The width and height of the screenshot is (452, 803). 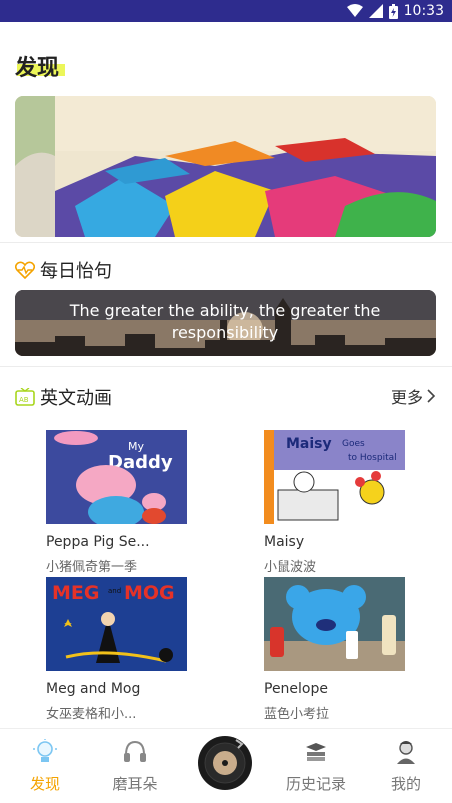 What do you see at coordinates (284, 542) in the screenshot?
I see `cartoon-title: Maisy` at bounding box center [284, 542].